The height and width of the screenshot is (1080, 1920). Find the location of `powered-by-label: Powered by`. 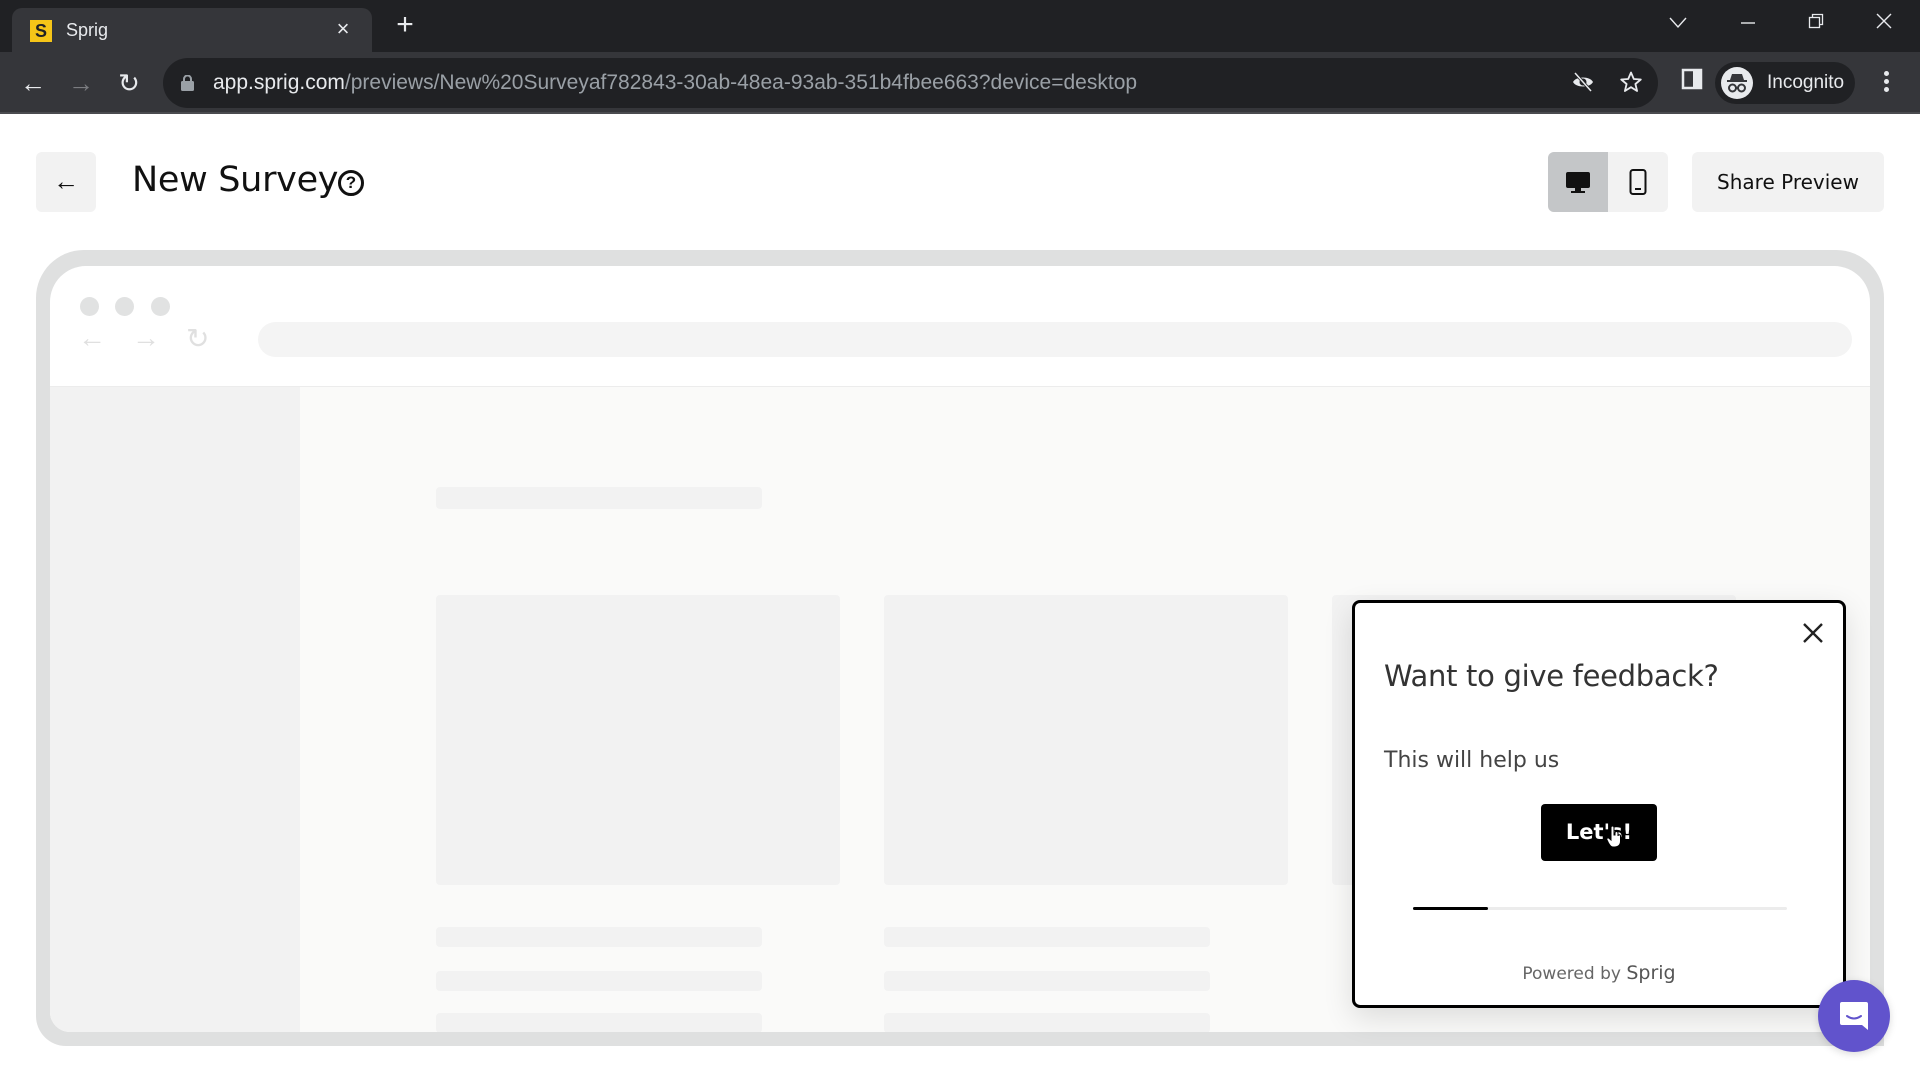

powered-by-label: Powered by is located at coordinates (1571, 974).